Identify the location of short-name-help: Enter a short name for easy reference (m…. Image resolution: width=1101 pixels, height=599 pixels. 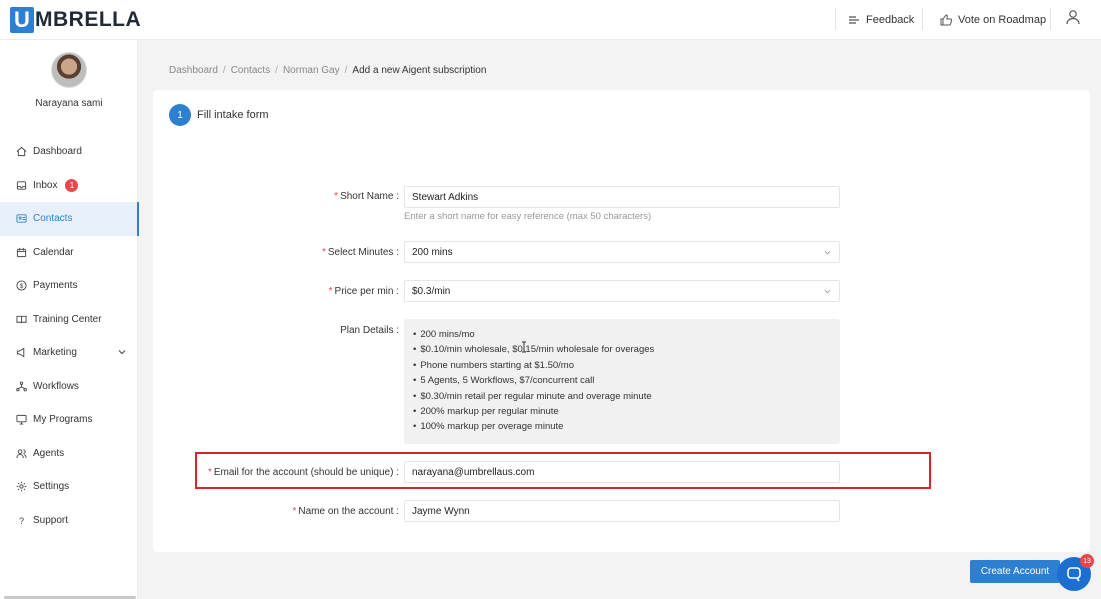
(528, 216).